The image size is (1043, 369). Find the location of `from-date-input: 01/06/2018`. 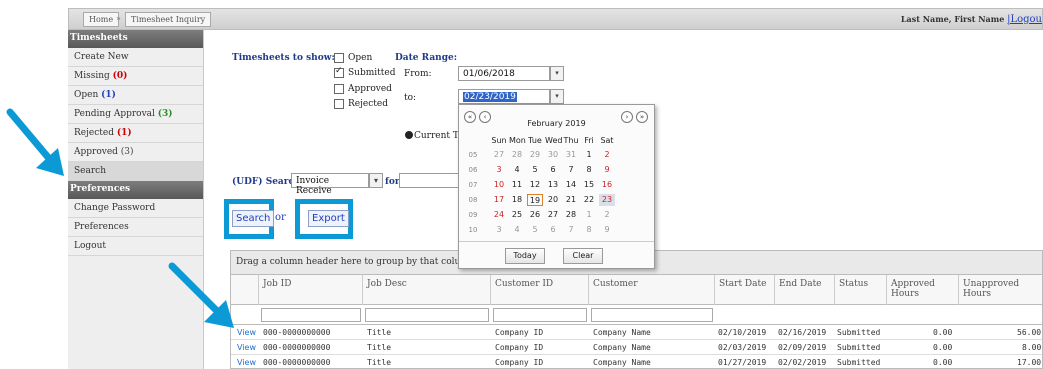

from-date-input: 01/06/2018 is located at coordinates (504, 73).